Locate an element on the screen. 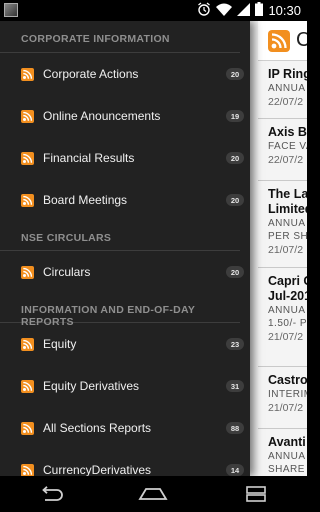 This screenshot has height=512, width=320. nav-item-circulars: Circulars 20 is located at coordinates (125, 272).